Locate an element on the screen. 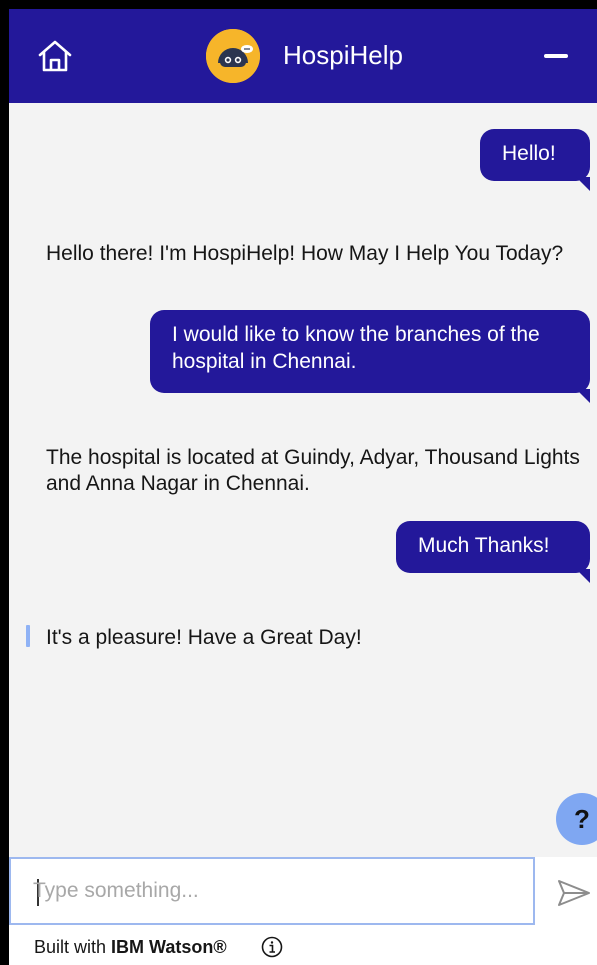  chat-header: HospiHelp is located at coordinates (303, 56).